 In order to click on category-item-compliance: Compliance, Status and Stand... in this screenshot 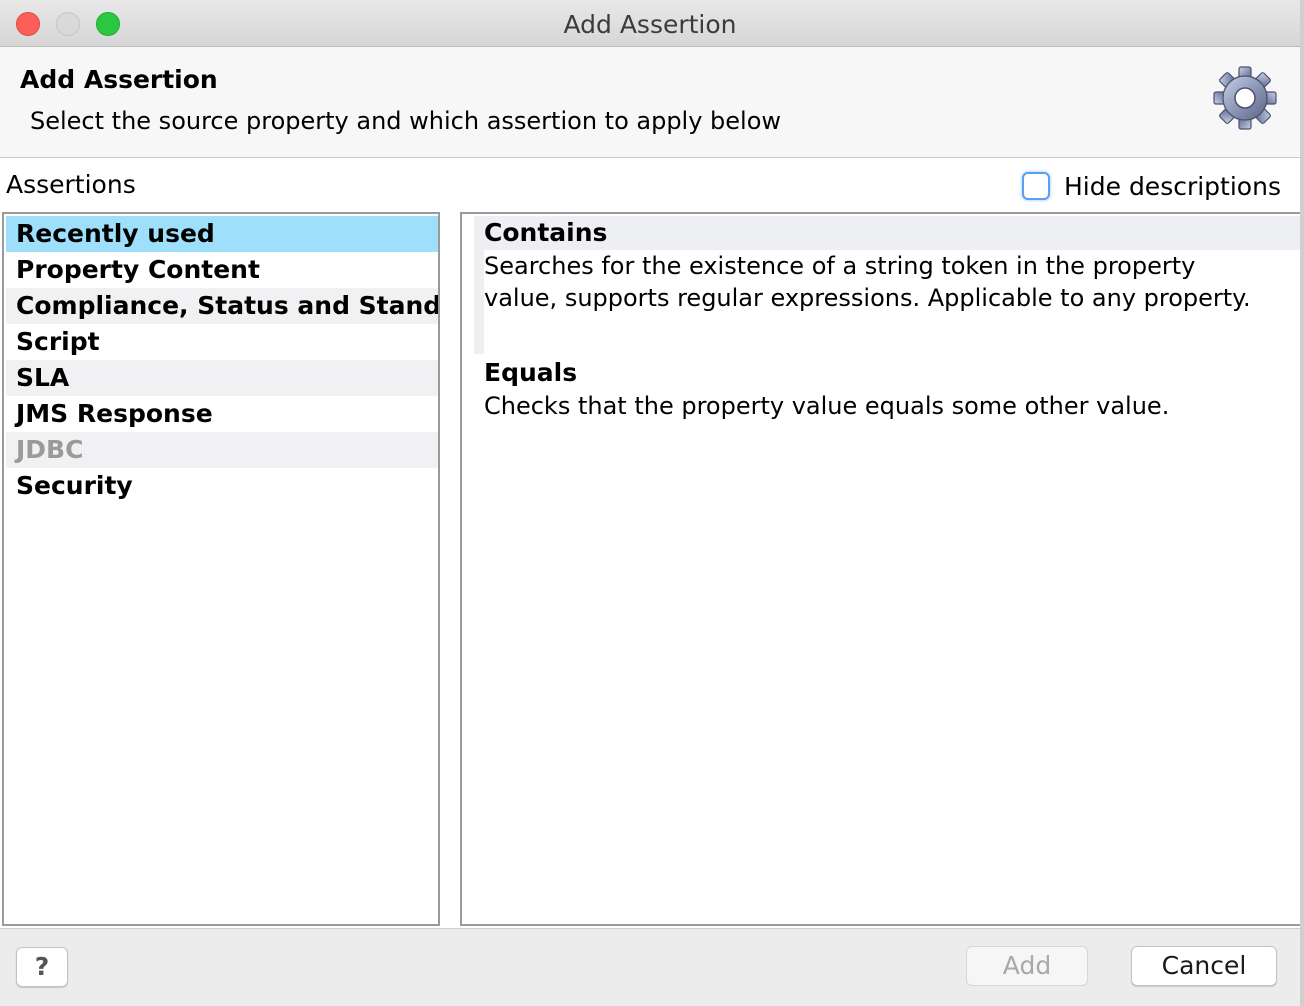, I will do `click(222, 306)`.